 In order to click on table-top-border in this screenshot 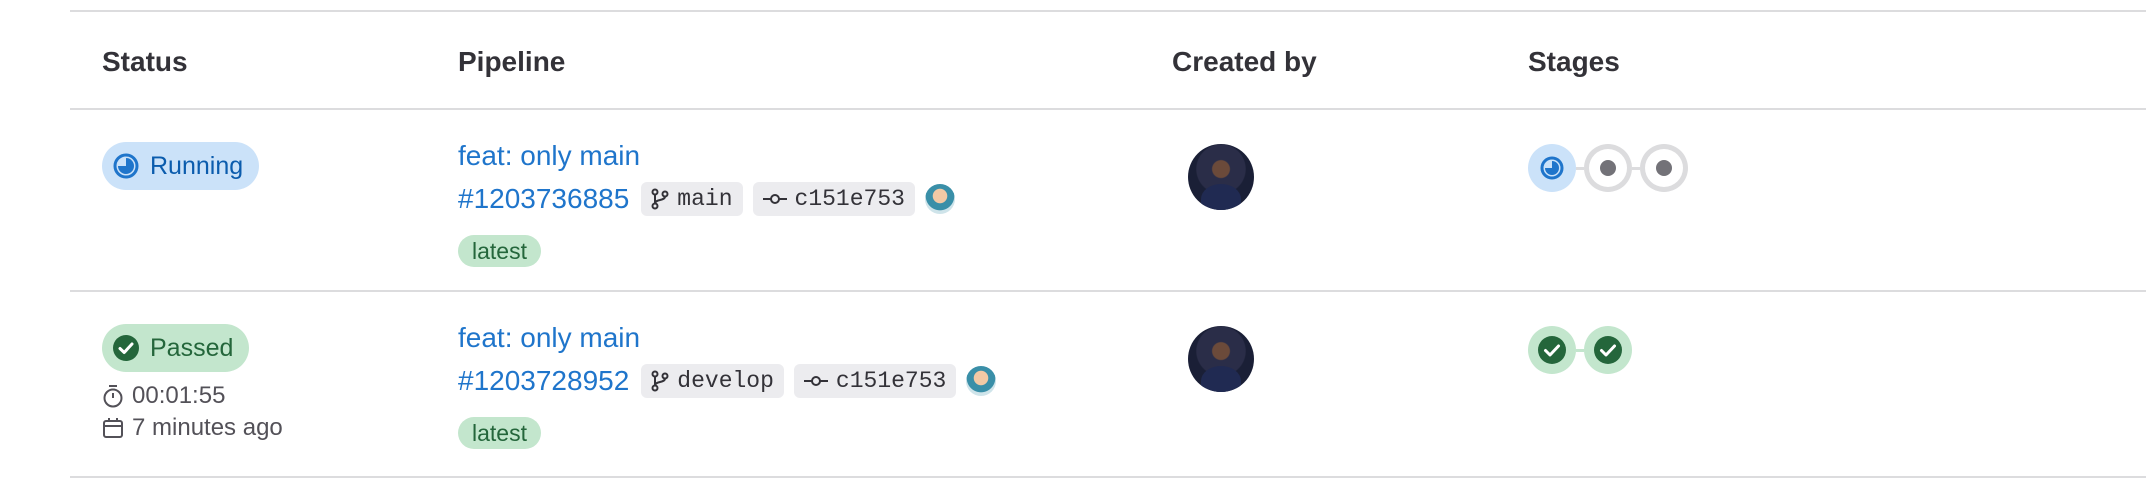, I will do `click(1108, 11)`.